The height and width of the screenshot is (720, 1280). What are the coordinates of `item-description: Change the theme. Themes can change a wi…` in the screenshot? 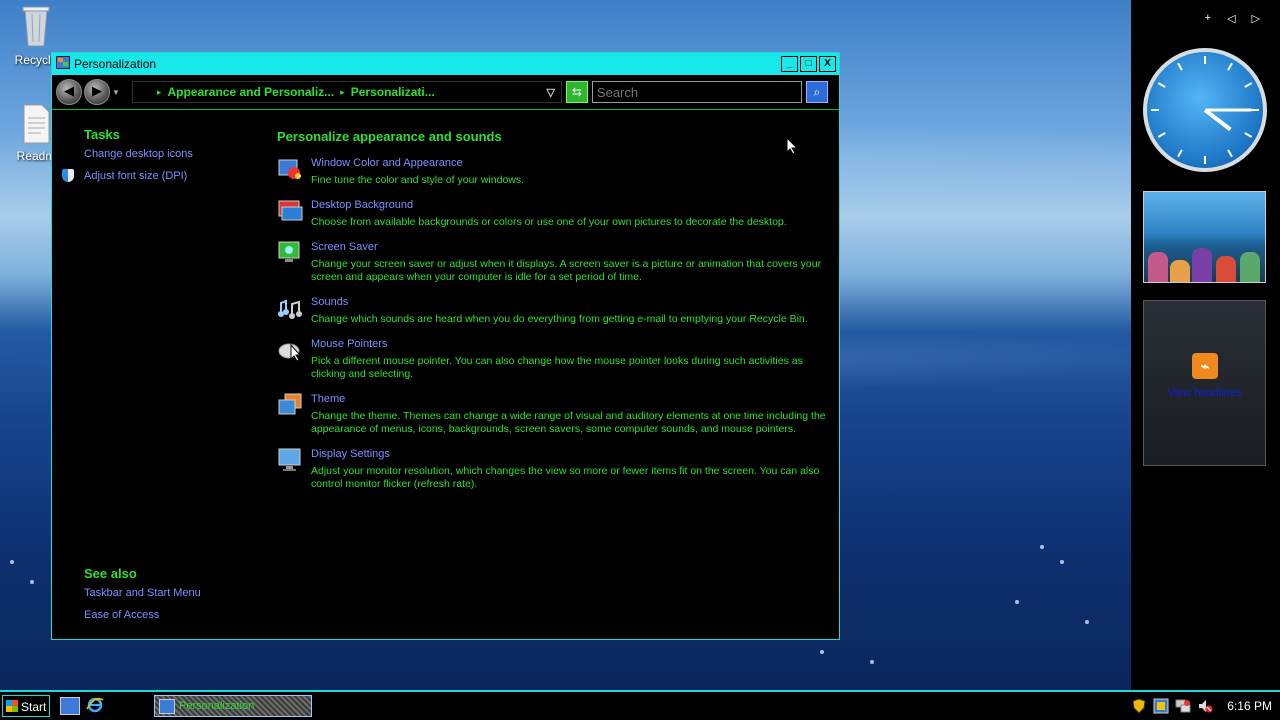 It's located at (568, 422).